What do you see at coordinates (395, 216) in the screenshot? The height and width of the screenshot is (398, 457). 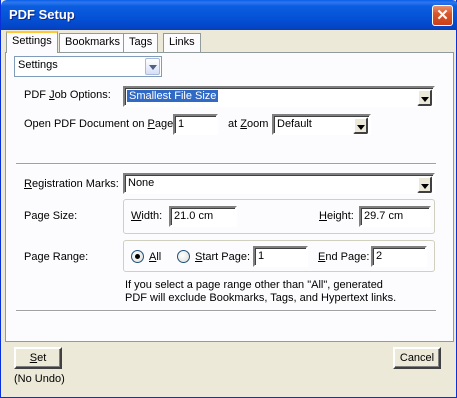 I see `height-input: 29.7 cm` at bounding box center [395, 216].